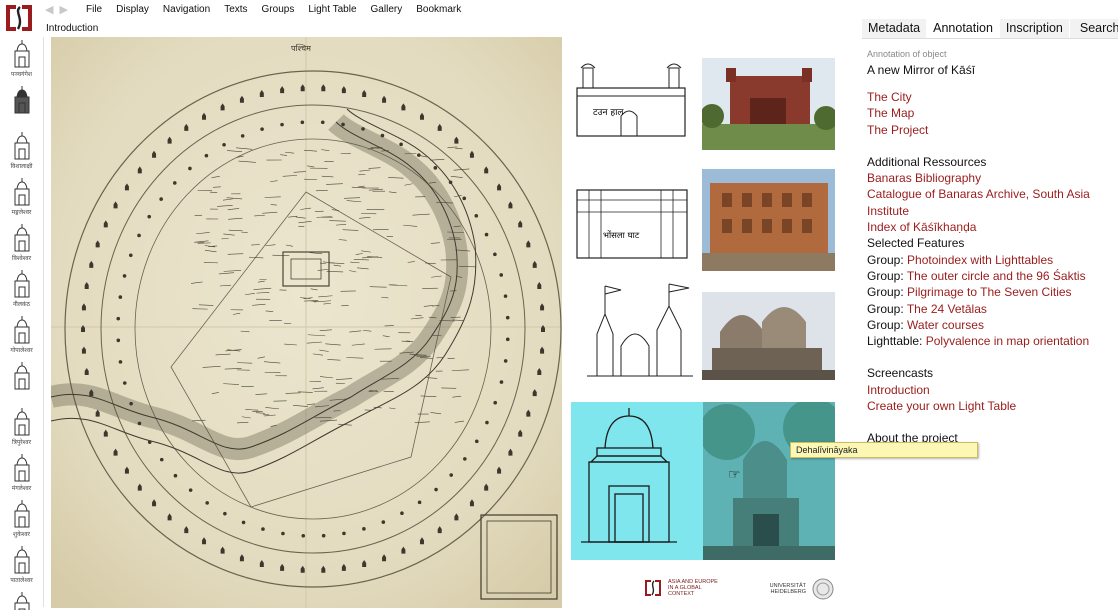 The width and height of the screenshot is (1118, 610). I want to click on strip-temple-item: विशालाक्षी, so click(21, 152).